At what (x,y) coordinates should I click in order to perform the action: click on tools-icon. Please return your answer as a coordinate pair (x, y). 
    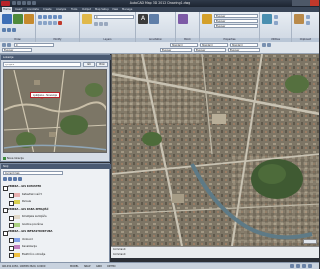
    Looking at the image, I should click on (20, 179).